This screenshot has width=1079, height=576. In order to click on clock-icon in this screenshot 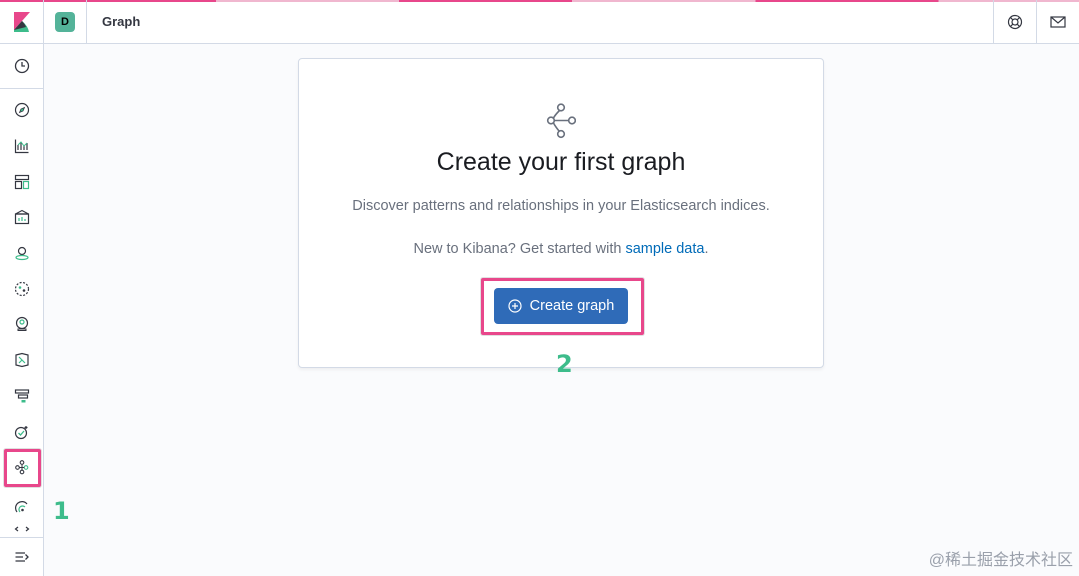, I will do `click(22, 66)`.